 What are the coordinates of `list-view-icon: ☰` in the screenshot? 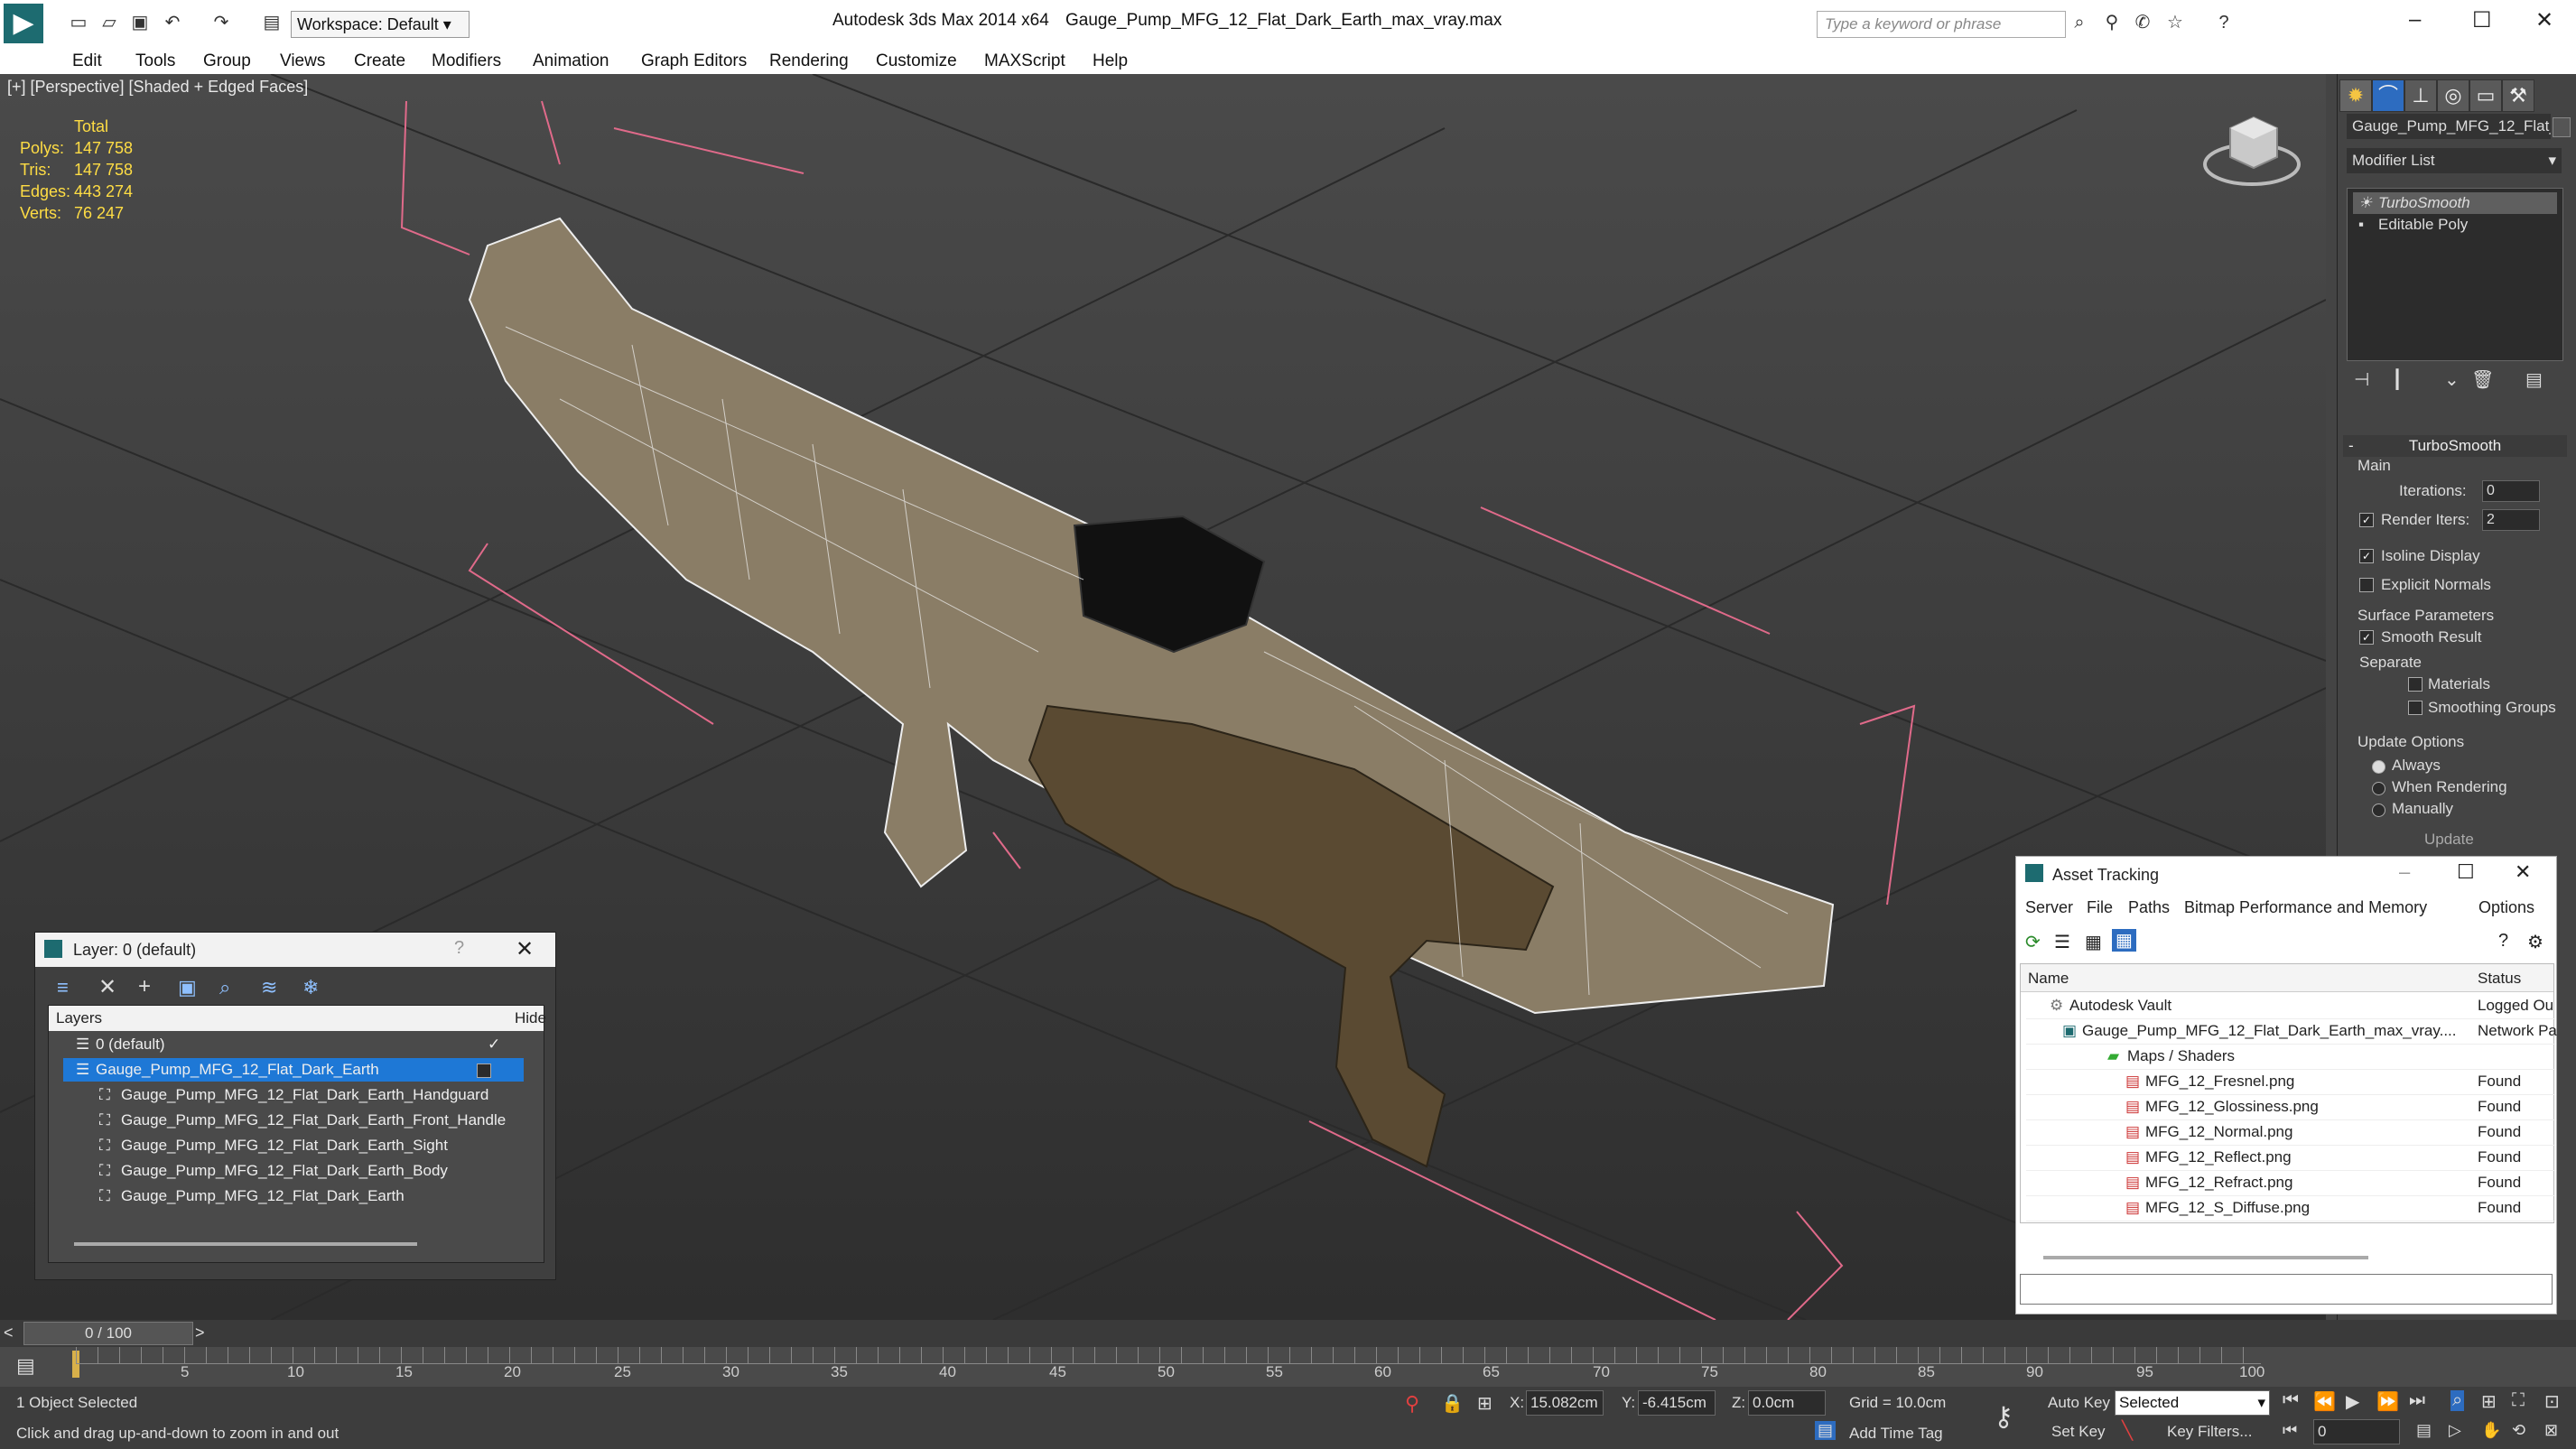 It's located at (2062, 942).